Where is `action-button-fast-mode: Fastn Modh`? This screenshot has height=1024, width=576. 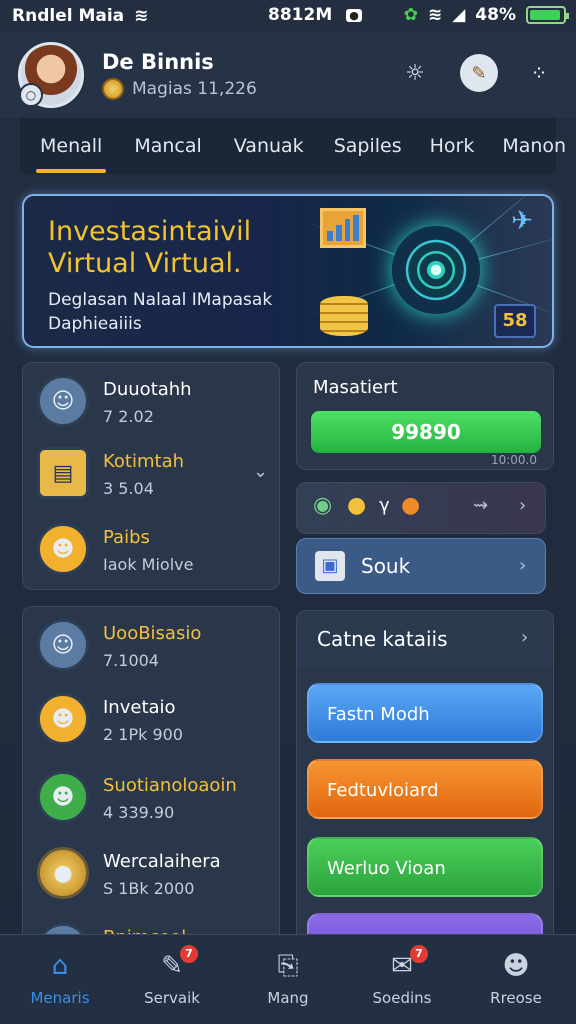
action-button-fast-mode: Fastn Modh is located at coordinates (425, 713).